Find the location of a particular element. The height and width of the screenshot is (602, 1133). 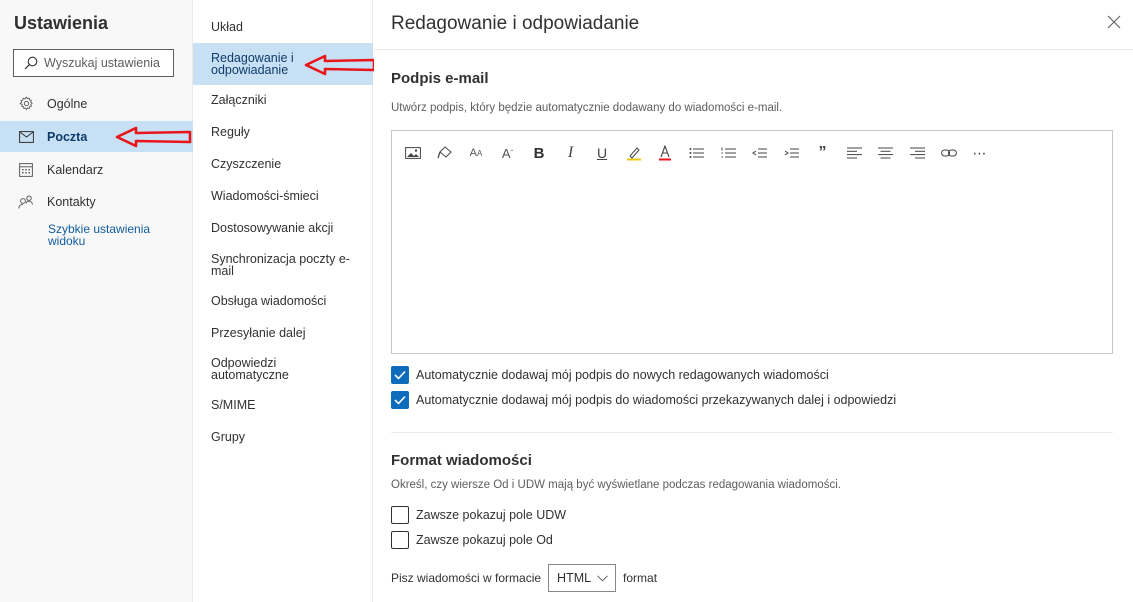

menu-item-attachments: Załączniki is located at coordinates (283, 100).